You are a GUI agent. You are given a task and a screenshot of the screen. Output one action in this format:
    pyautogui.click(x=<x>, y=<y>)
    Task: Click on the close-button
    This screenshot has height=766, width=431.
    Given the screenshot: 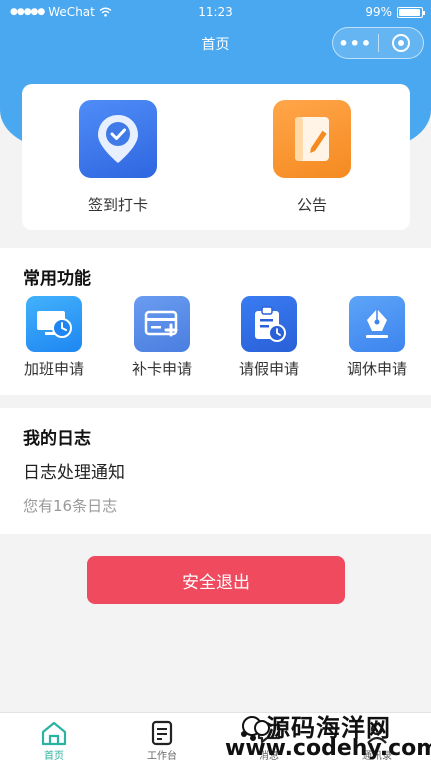 What is the action you would take?
    pyautogui.click(x=400, y=43)
    